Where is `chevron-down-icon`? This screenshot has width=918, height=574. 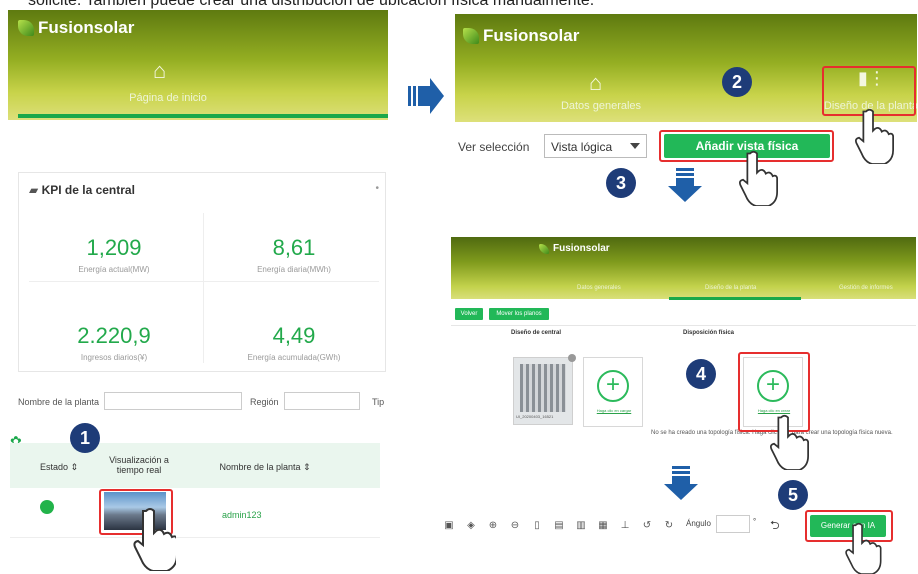 chevron-down-icon is located at coordinates (635, 146).